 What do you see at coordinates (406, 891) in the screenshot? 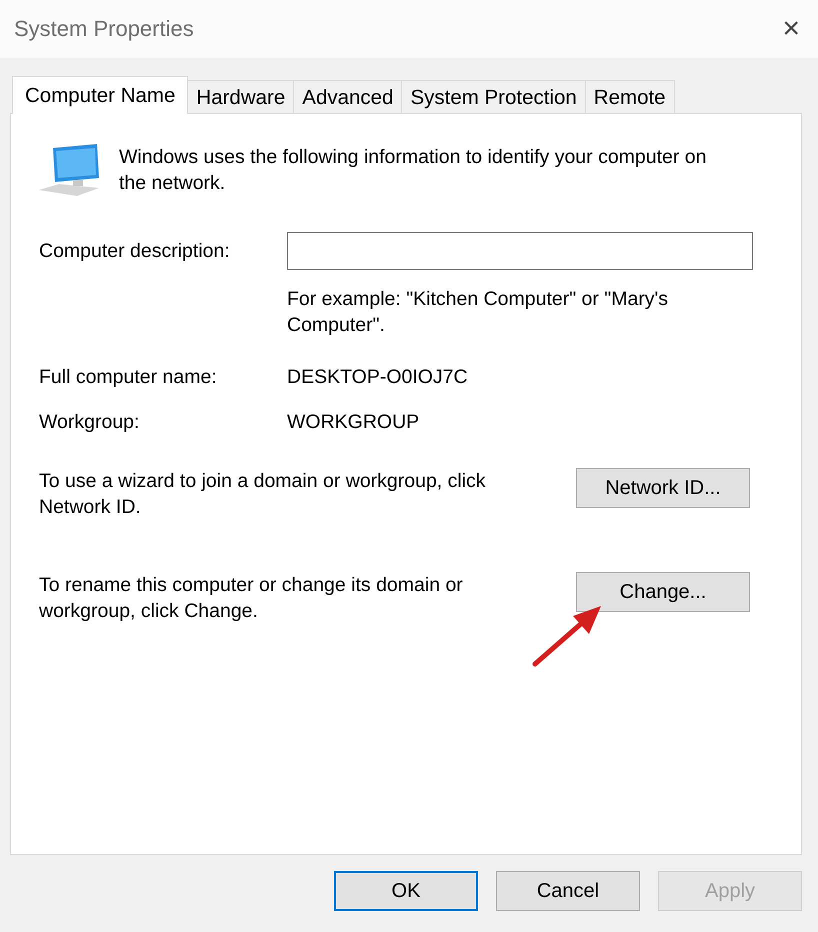
I see `dialog-button: OK` at bounding box center [406, 891].